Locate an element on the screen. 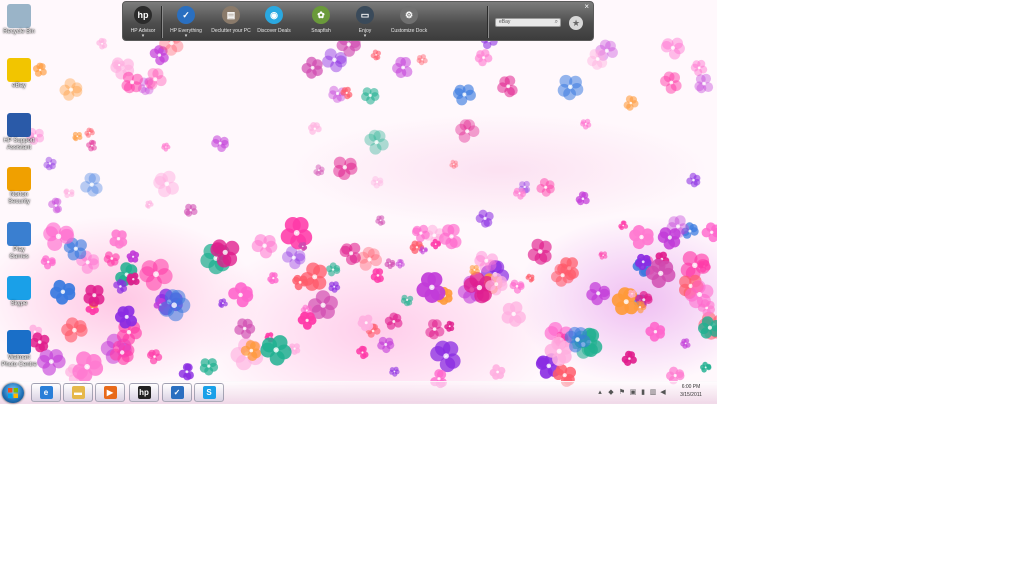 The image size is (1023, 575). dock-separator is located at coordinates (487, 22).